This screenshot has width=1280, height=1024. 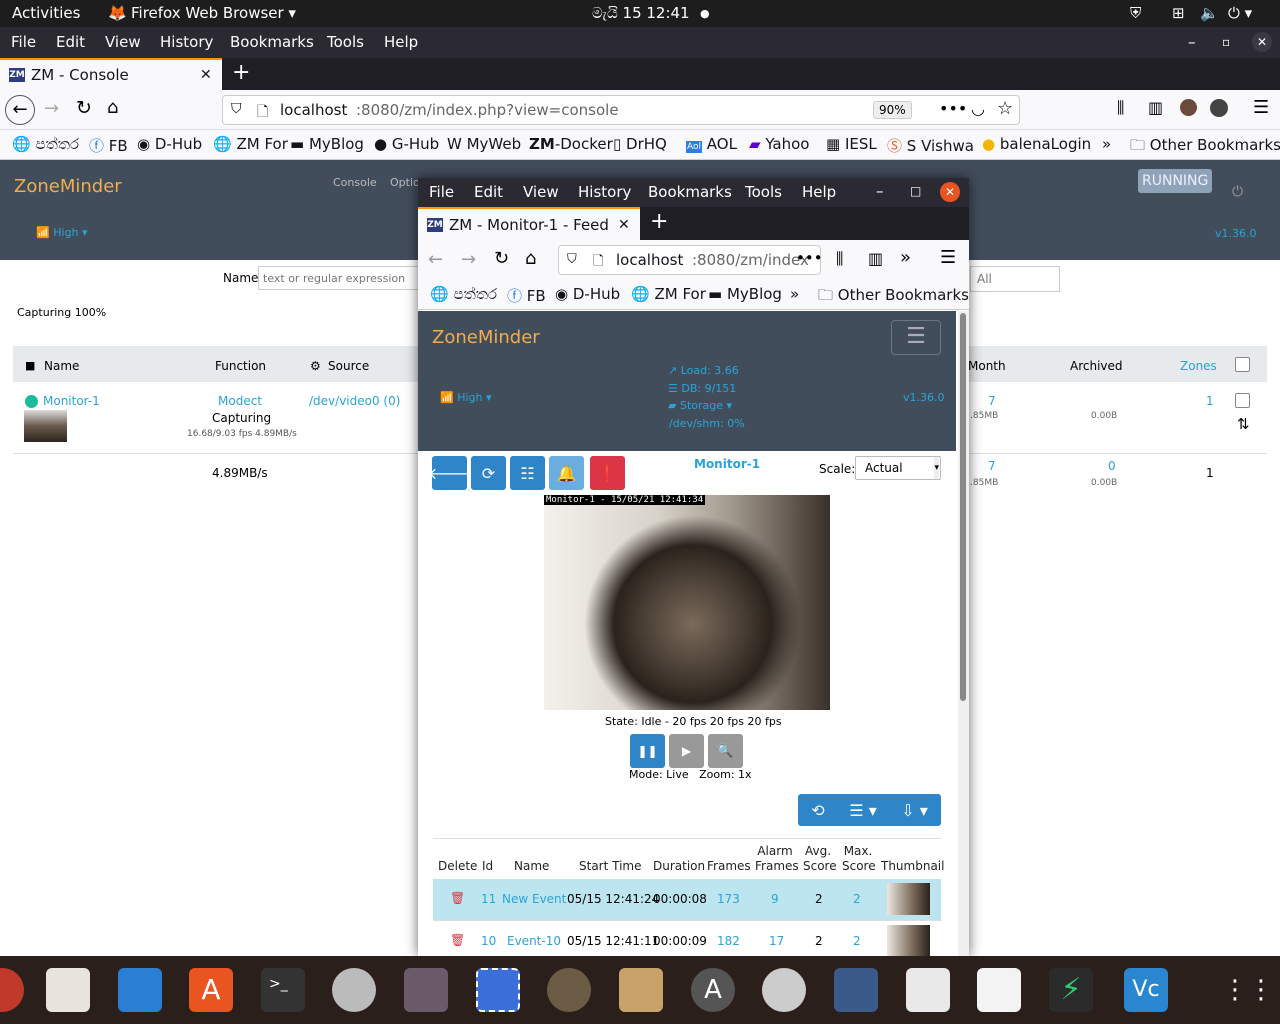 What do you see at coordinates (963, 507) in the screenshot?
I see `scrollbar-thumb` at bounding box center [963, 507].